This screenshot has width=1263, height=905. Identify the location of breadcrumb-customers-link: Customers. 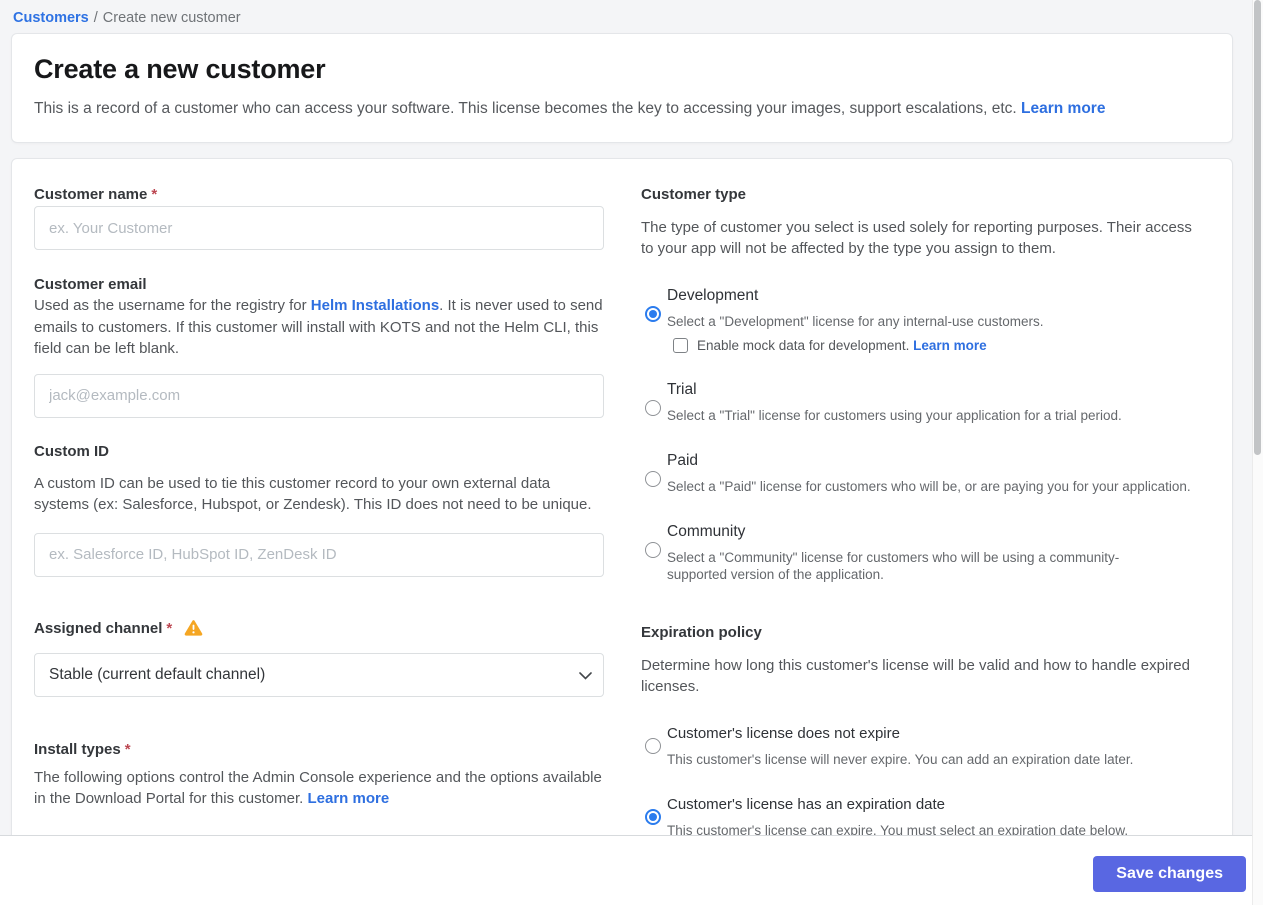
(51, 18).